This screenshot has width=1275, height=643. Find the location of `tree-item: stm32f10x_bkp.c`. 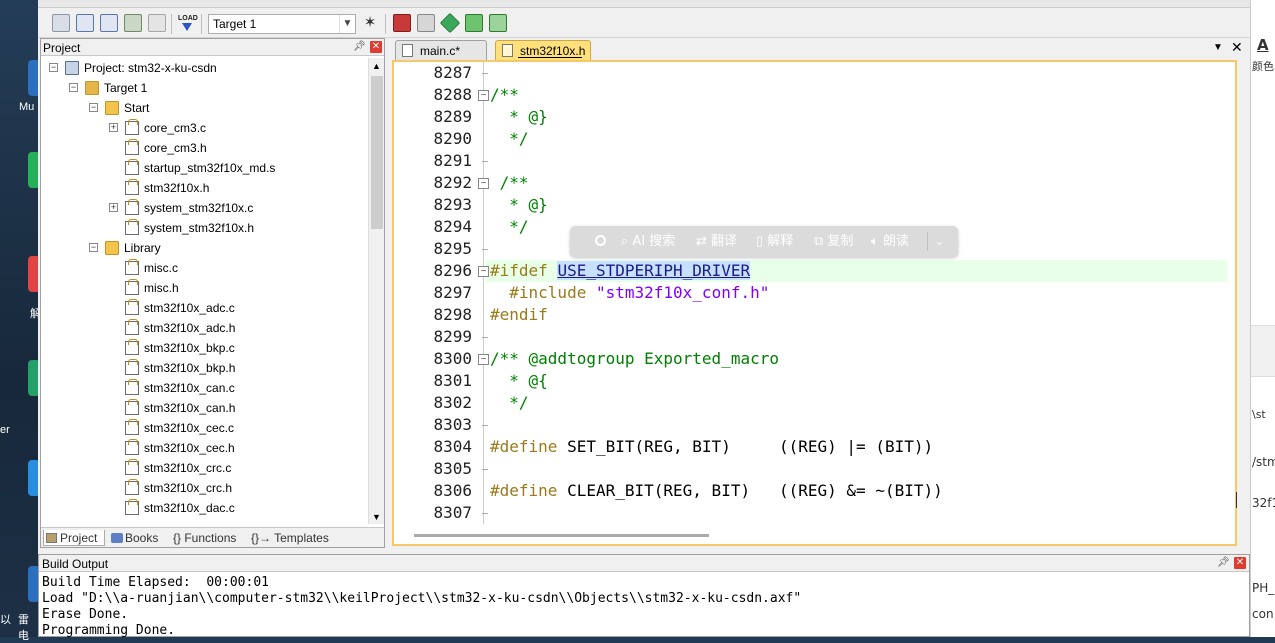

tree-item: stm32f10x_bkp.c is located at coordinates (189, 348).